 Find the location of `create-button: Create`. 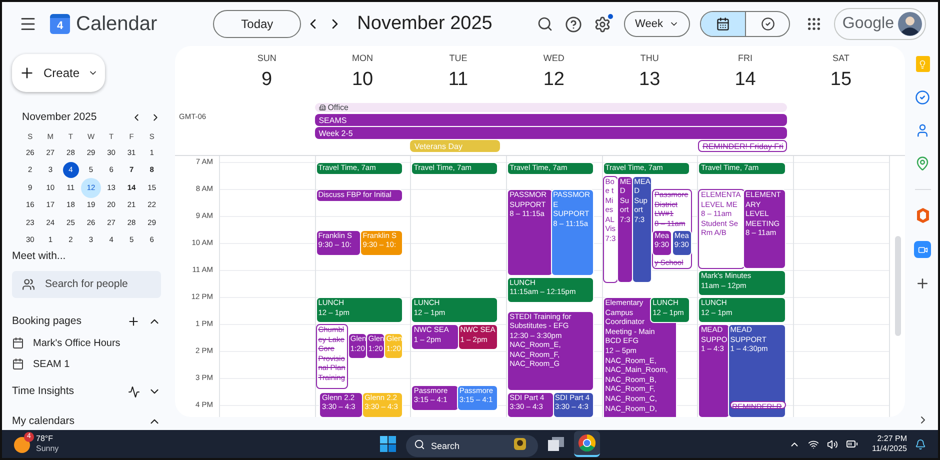

create-button: Create is located at coordinates (58, 73).